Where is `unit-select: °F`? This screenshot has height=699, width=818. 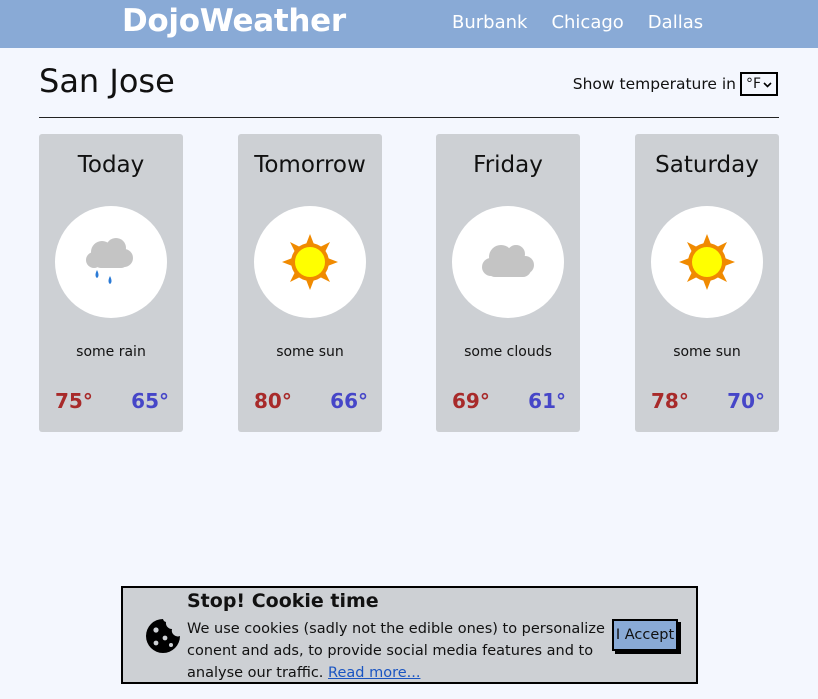
unit-select: °F is located at coordinates (759, 84).